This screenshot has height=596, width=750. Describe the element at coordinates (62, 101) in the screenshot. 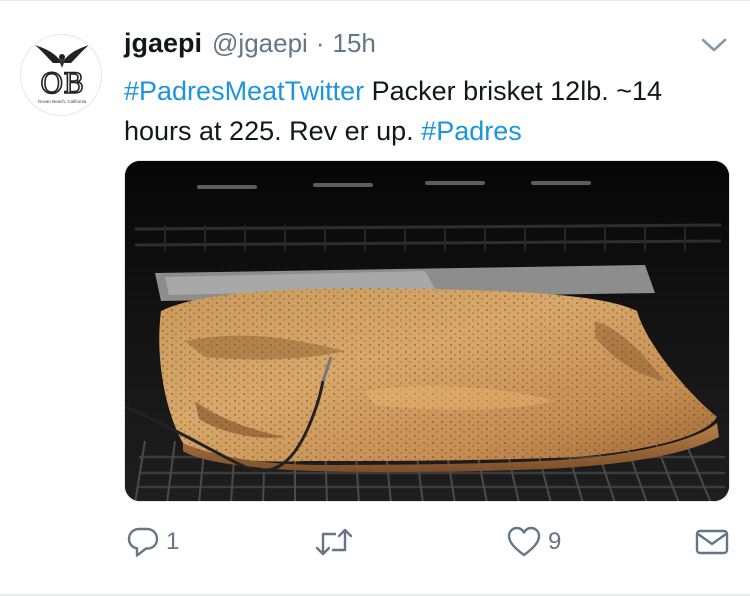

I see `avatar-logo-caption: Ocean Beach, California` at that location.